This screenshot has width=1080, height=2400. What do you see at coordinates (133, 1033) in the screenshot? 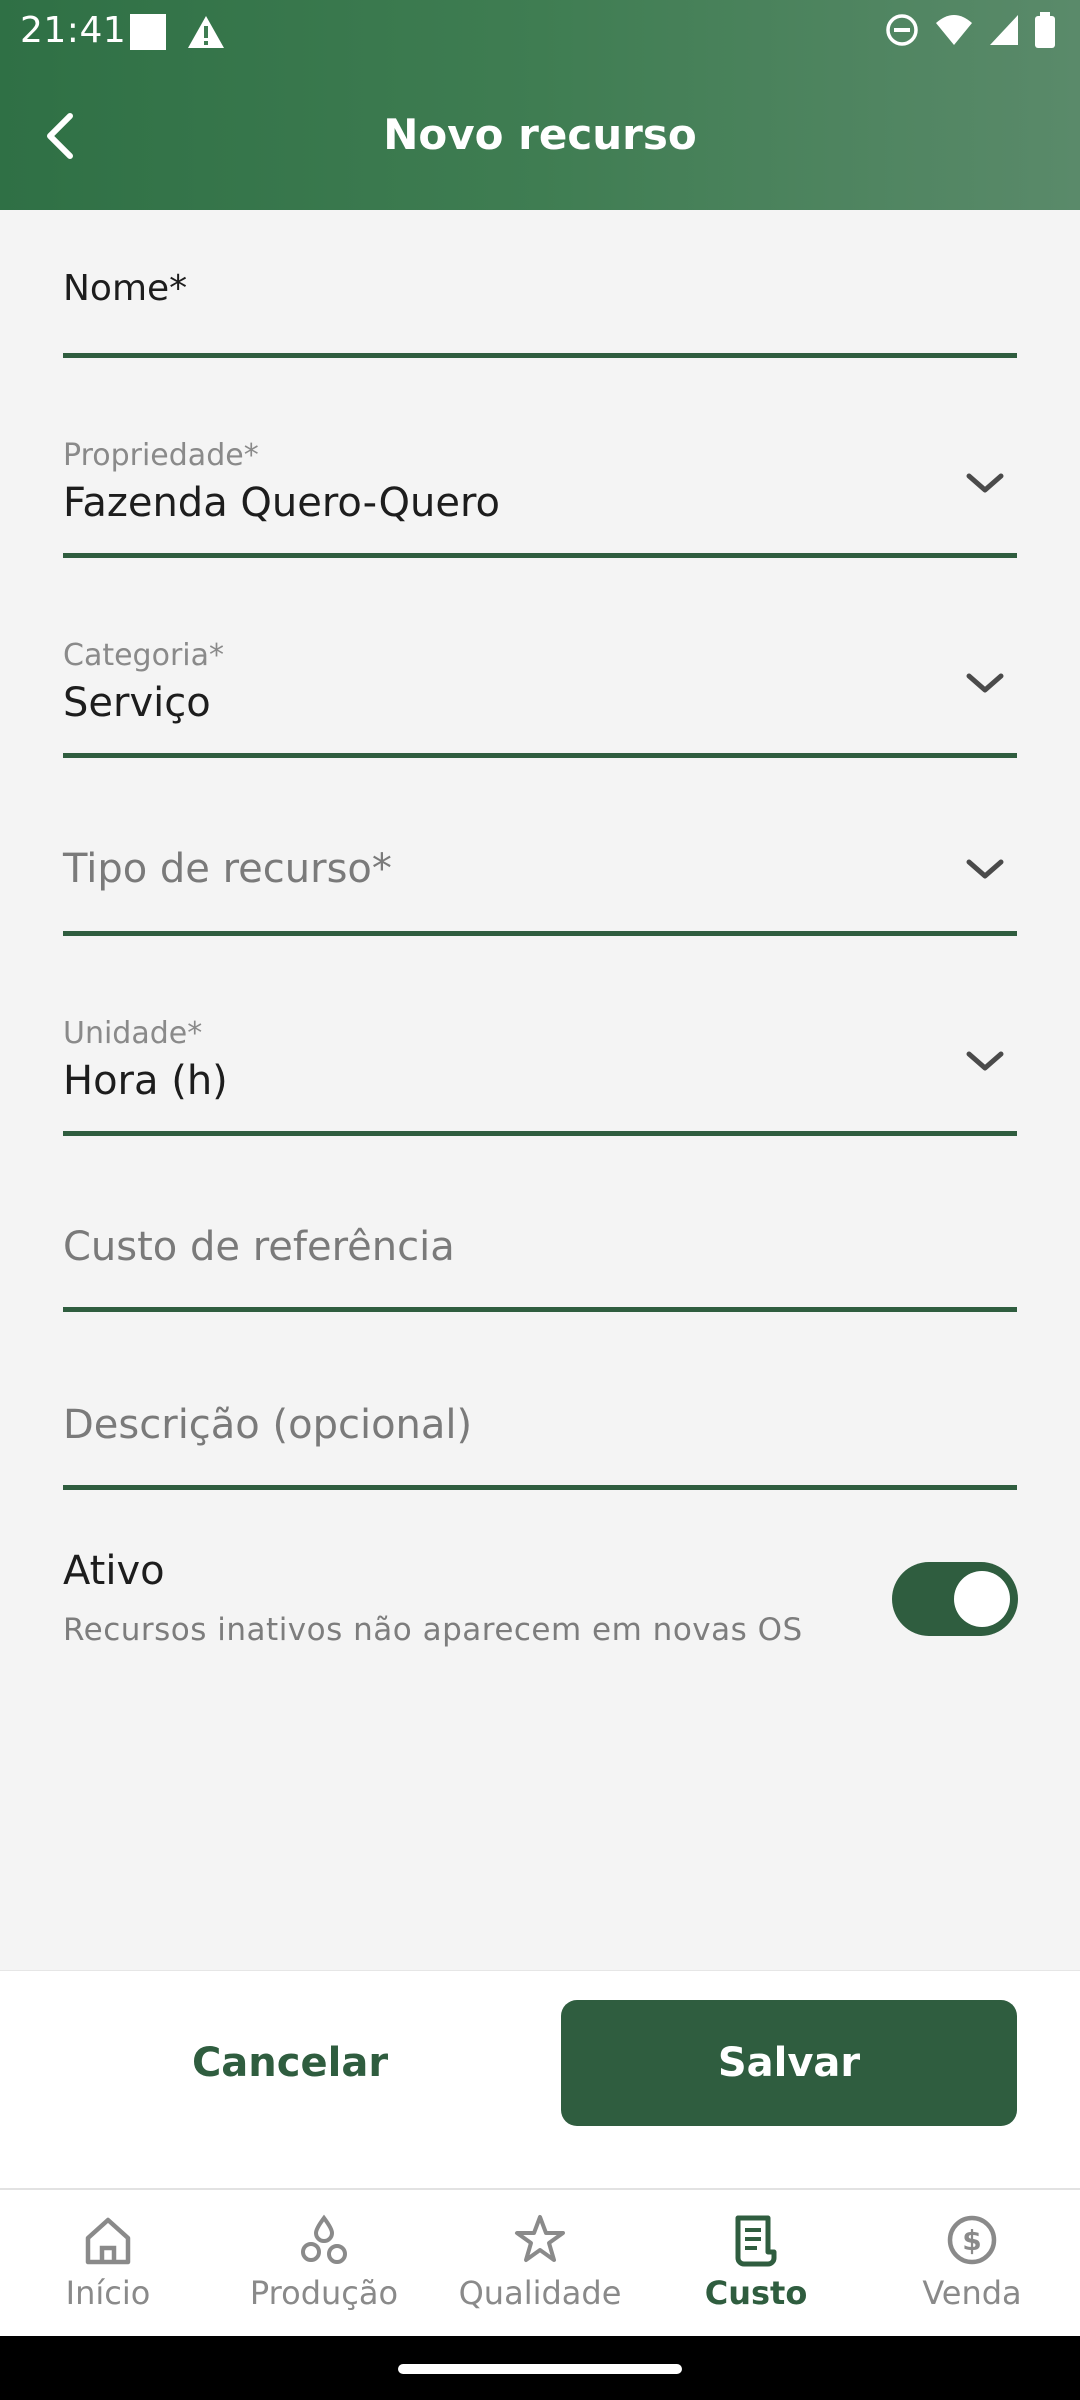
I see `unidade-label: Unidade*` at bounding box center [133, 1033].